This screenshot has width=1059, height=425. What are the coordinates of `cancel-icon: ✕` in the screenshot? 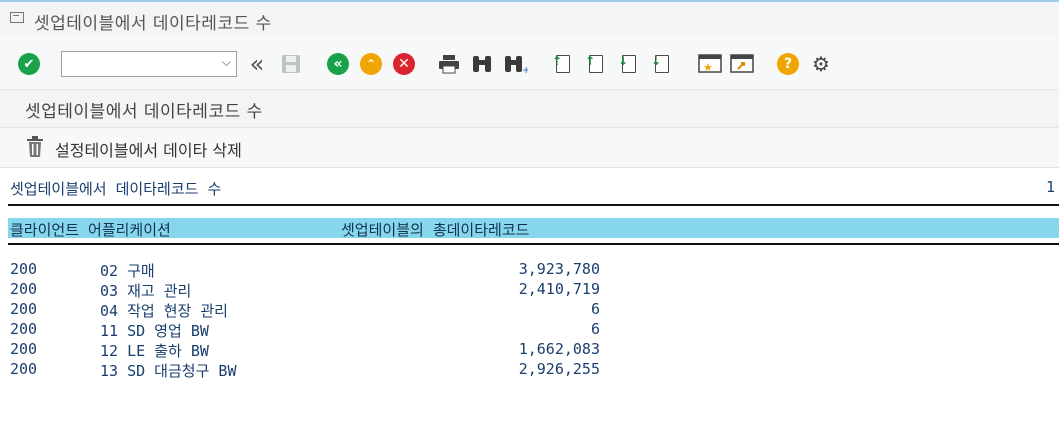 It's located at (404, 64).